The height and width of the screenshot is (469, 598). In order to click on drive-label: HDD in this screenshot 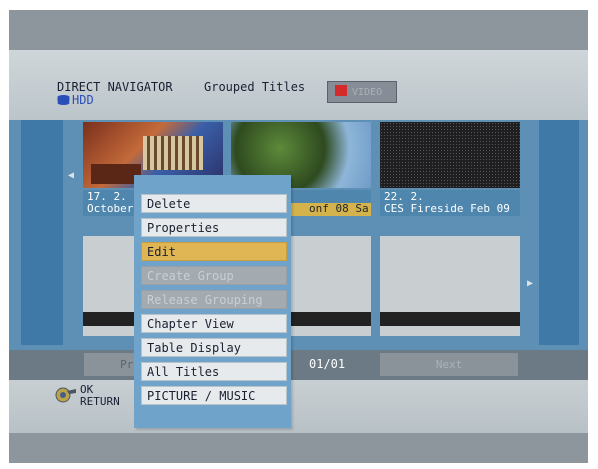, I will do `click(83, 100)`.